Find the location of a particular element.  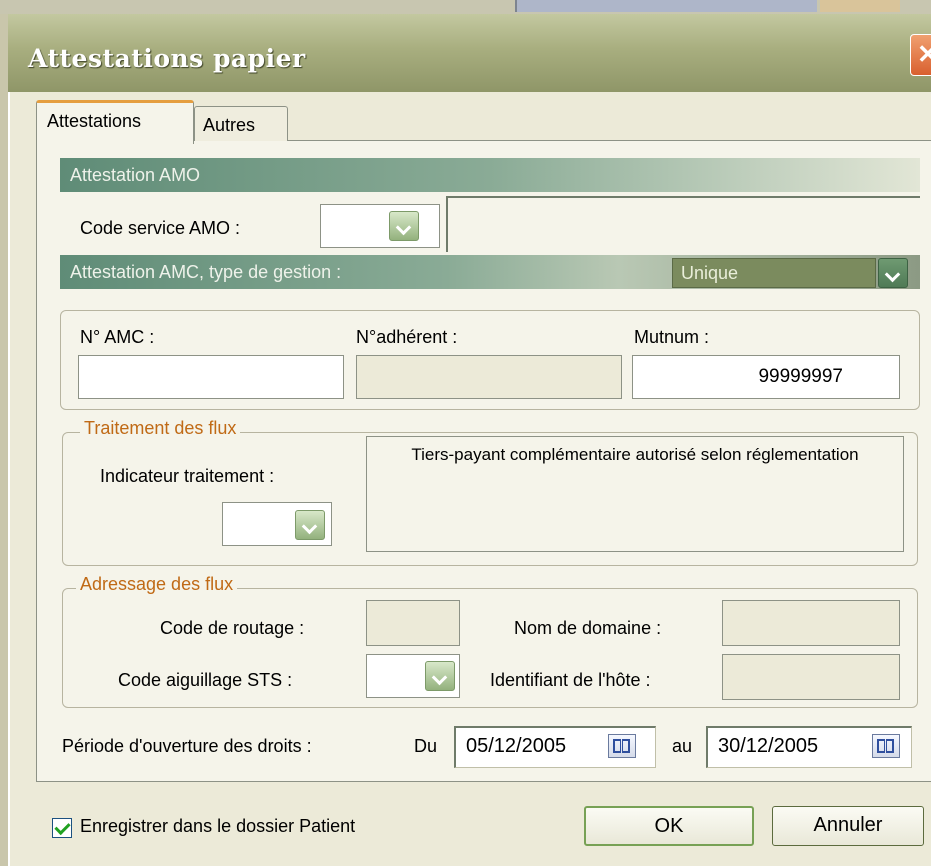

tab-attestations: Attestations is located at coordinates (115, 122).